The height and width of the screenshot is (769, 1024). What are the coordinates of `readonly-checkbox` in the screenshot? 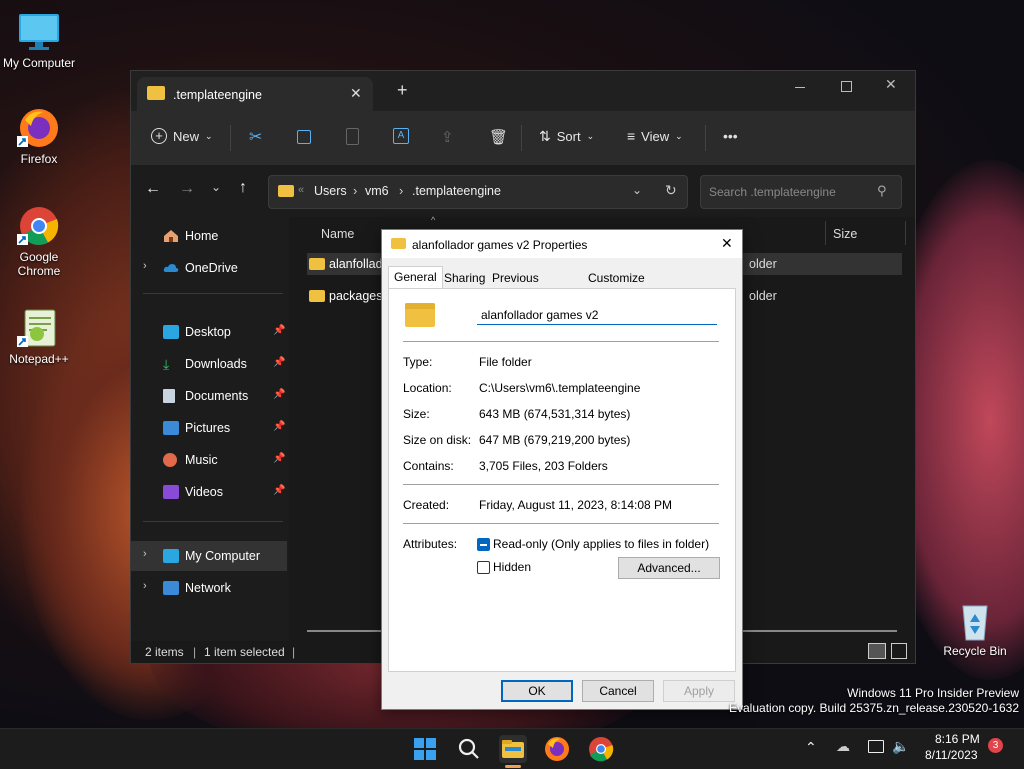 It's located at (483, 544).